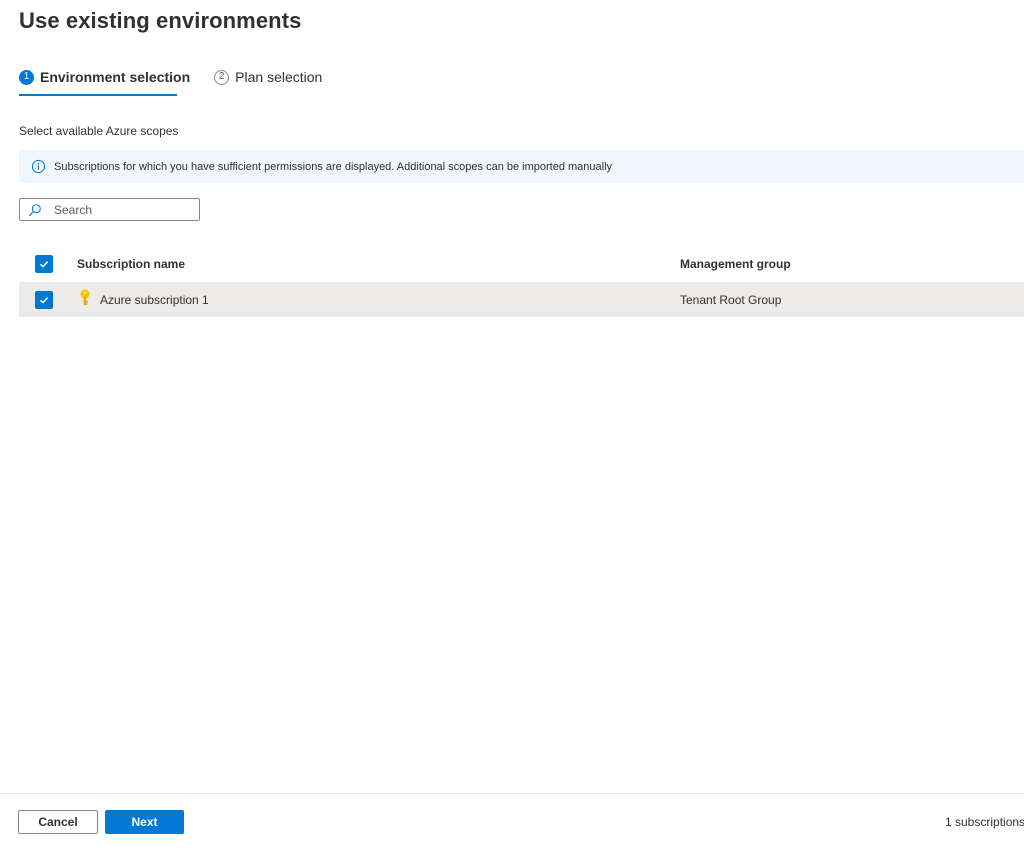  Describe the element at coordinates (984, 822) in the screenshot. I see `selection-status: 1 subscriptions` at that location.